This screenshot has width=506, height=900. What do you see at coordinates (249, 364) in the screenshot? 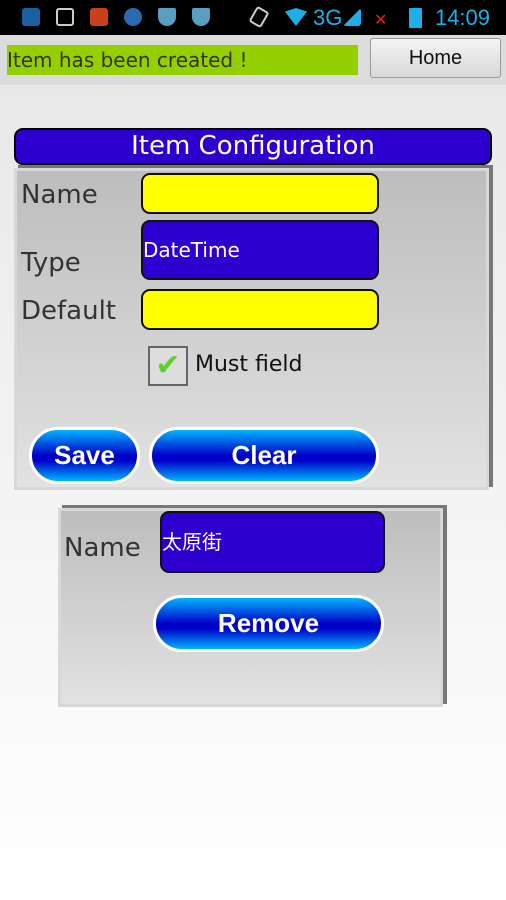
I see `must-field-label: Must field` at bounding box center [249, 364].